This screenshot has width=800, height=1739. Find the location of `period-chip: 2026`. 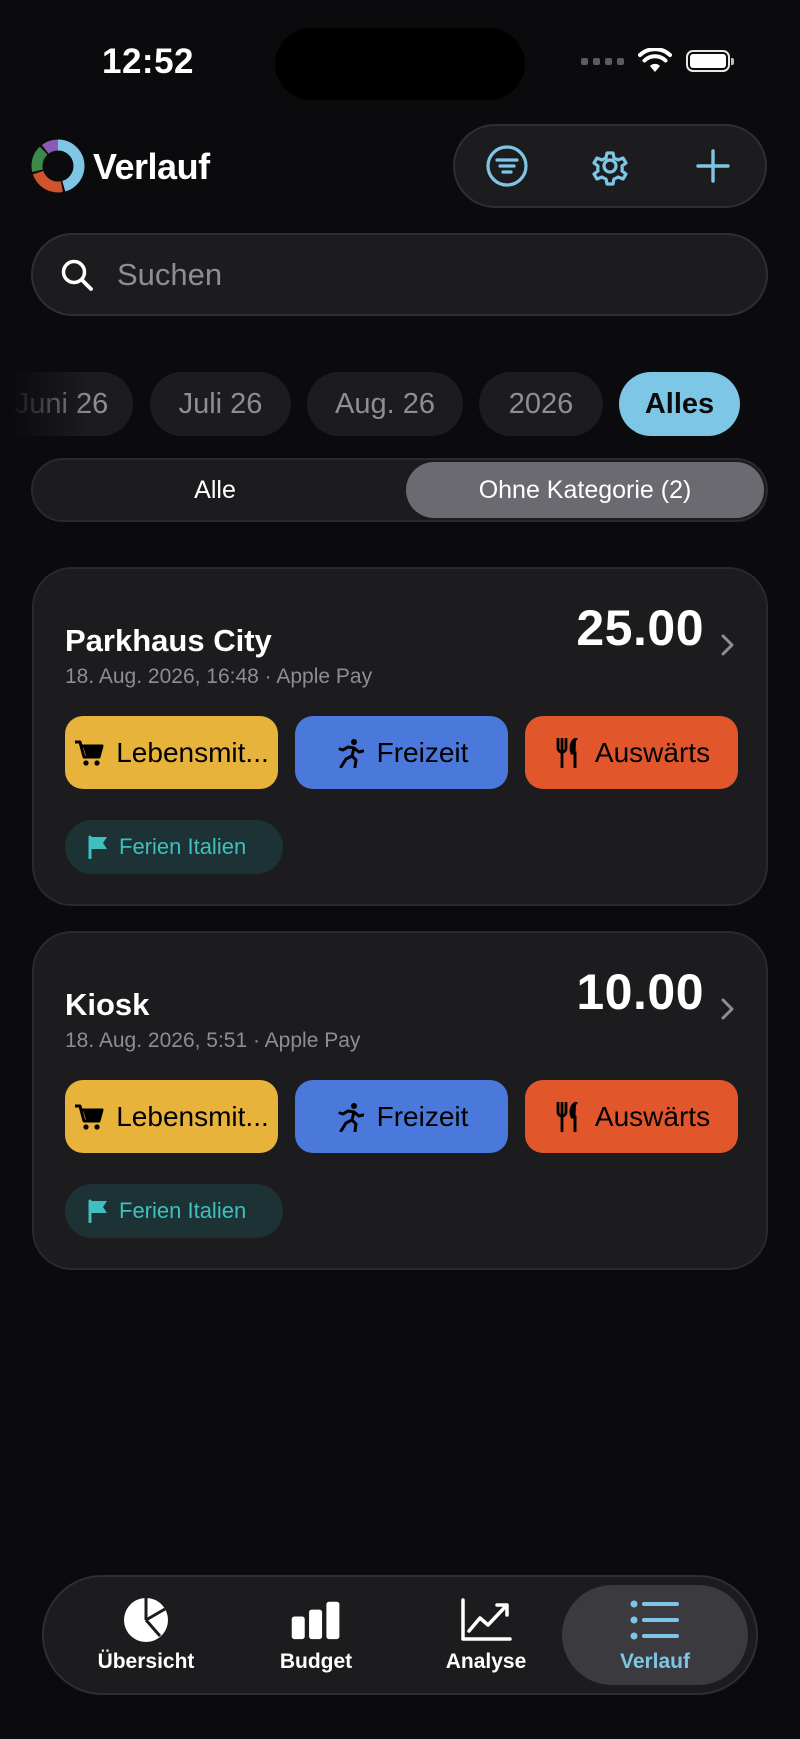

period-chip: 2026 is located at coordinates (541, 404).